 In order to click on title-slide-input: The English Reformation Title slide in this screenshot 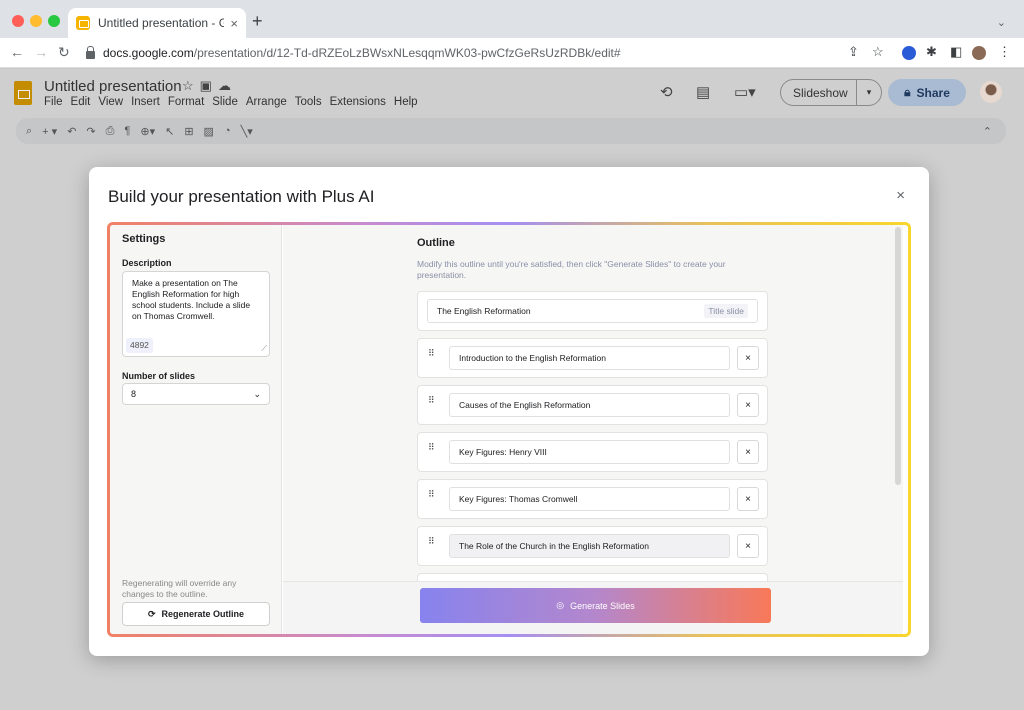, I will do `click(592, 311)`.